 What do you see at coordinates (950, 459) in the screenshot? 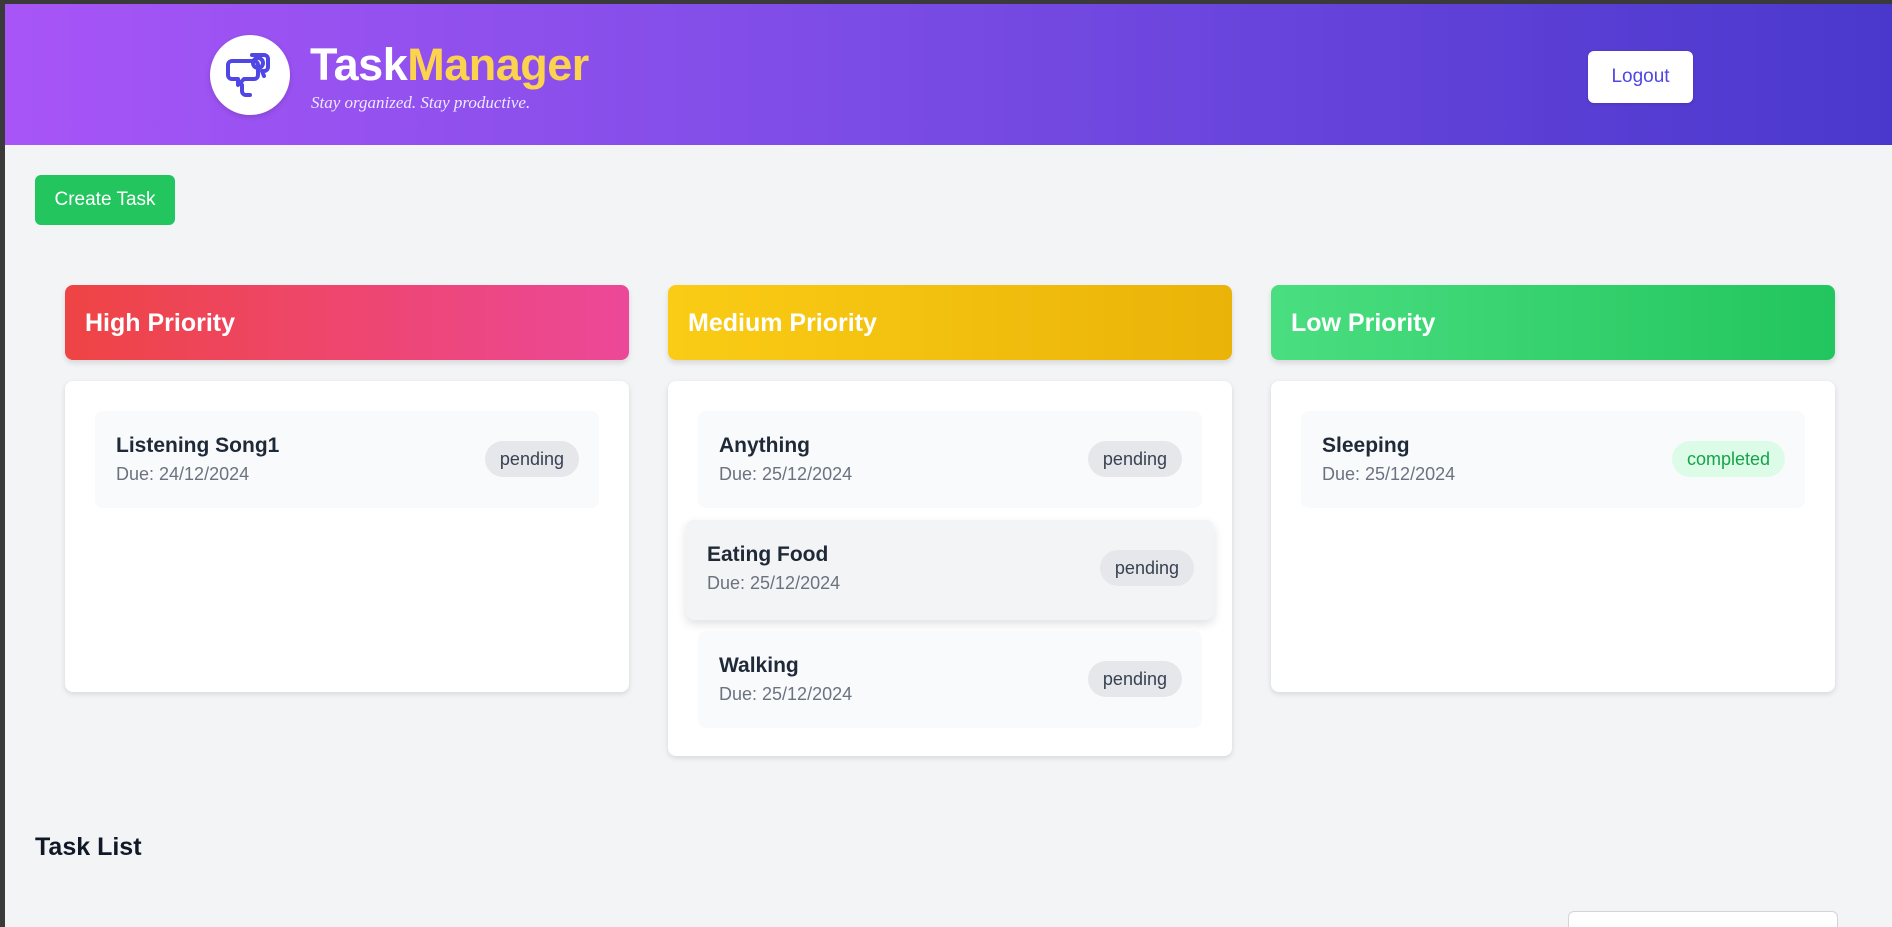
I see `task-card: Anything Due: 25/12/2024 pending` at bounding box center [950, 459].